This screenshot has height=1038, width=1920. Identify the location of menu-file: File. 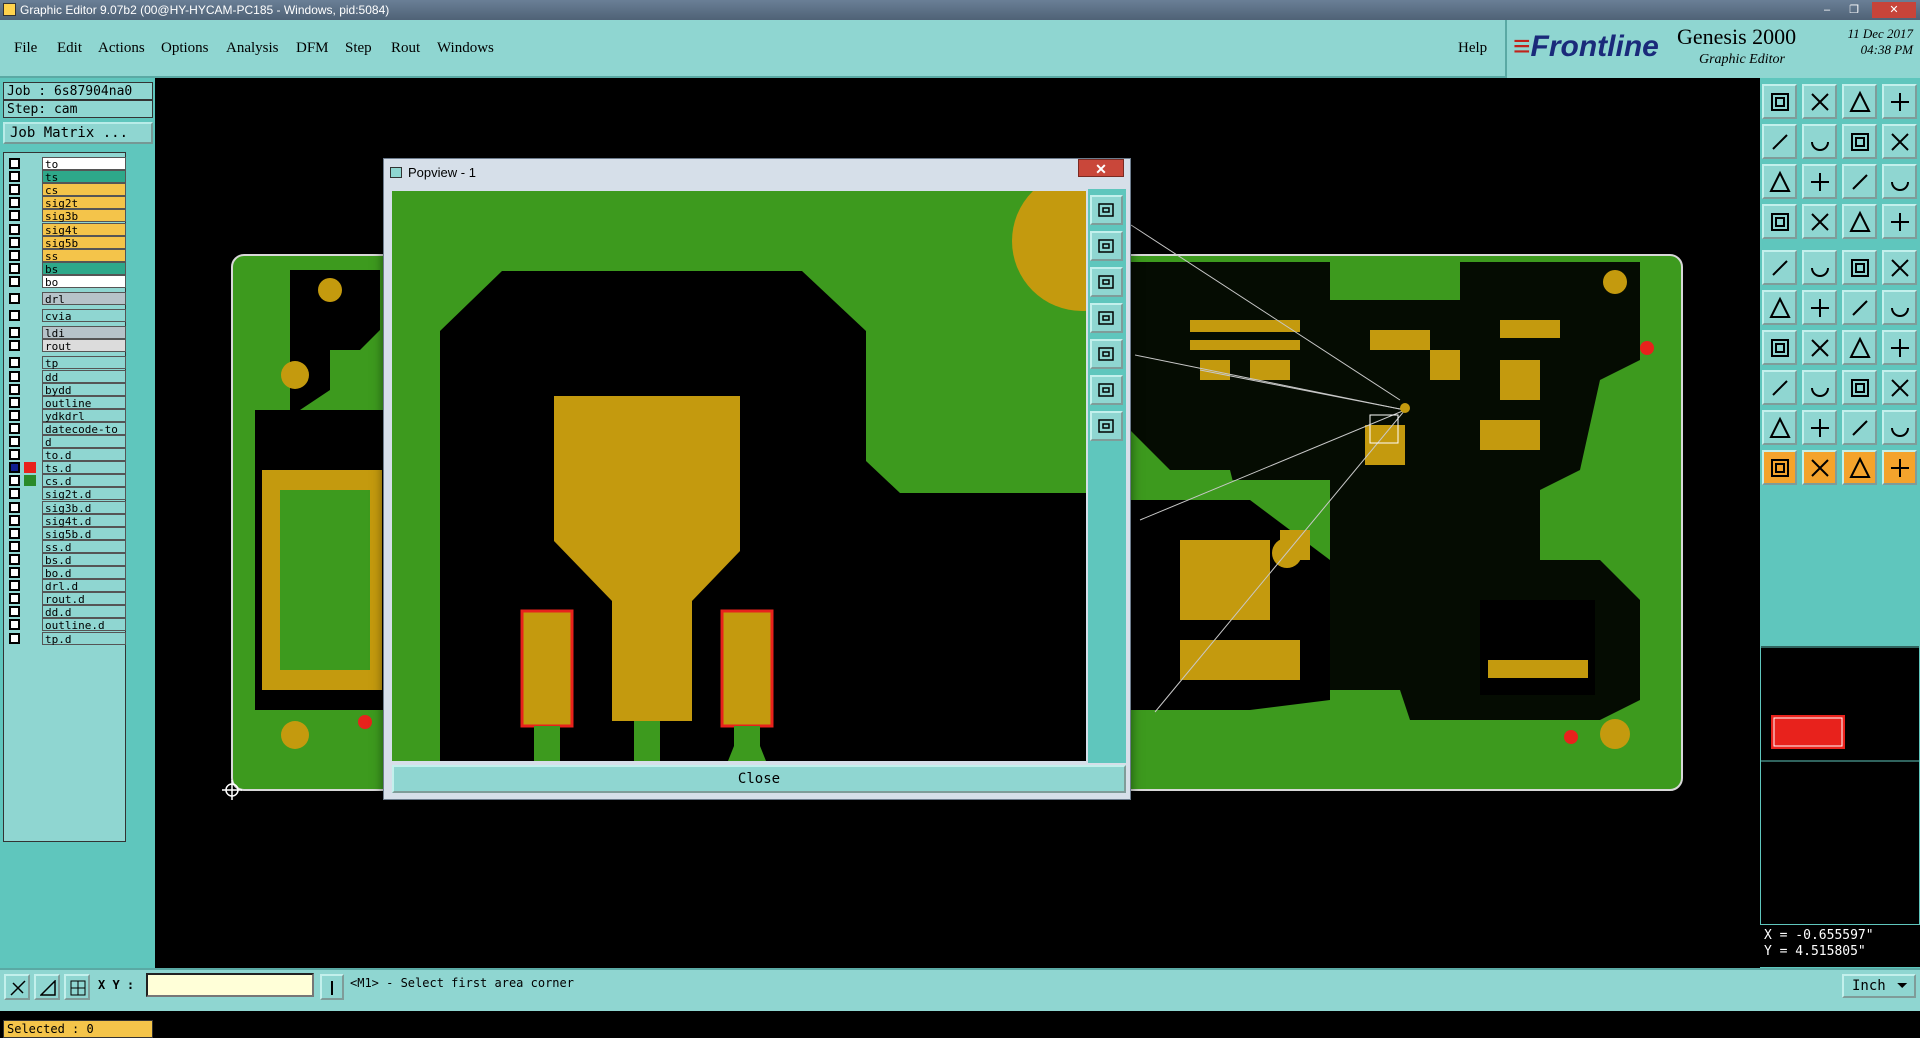
(25, 48).